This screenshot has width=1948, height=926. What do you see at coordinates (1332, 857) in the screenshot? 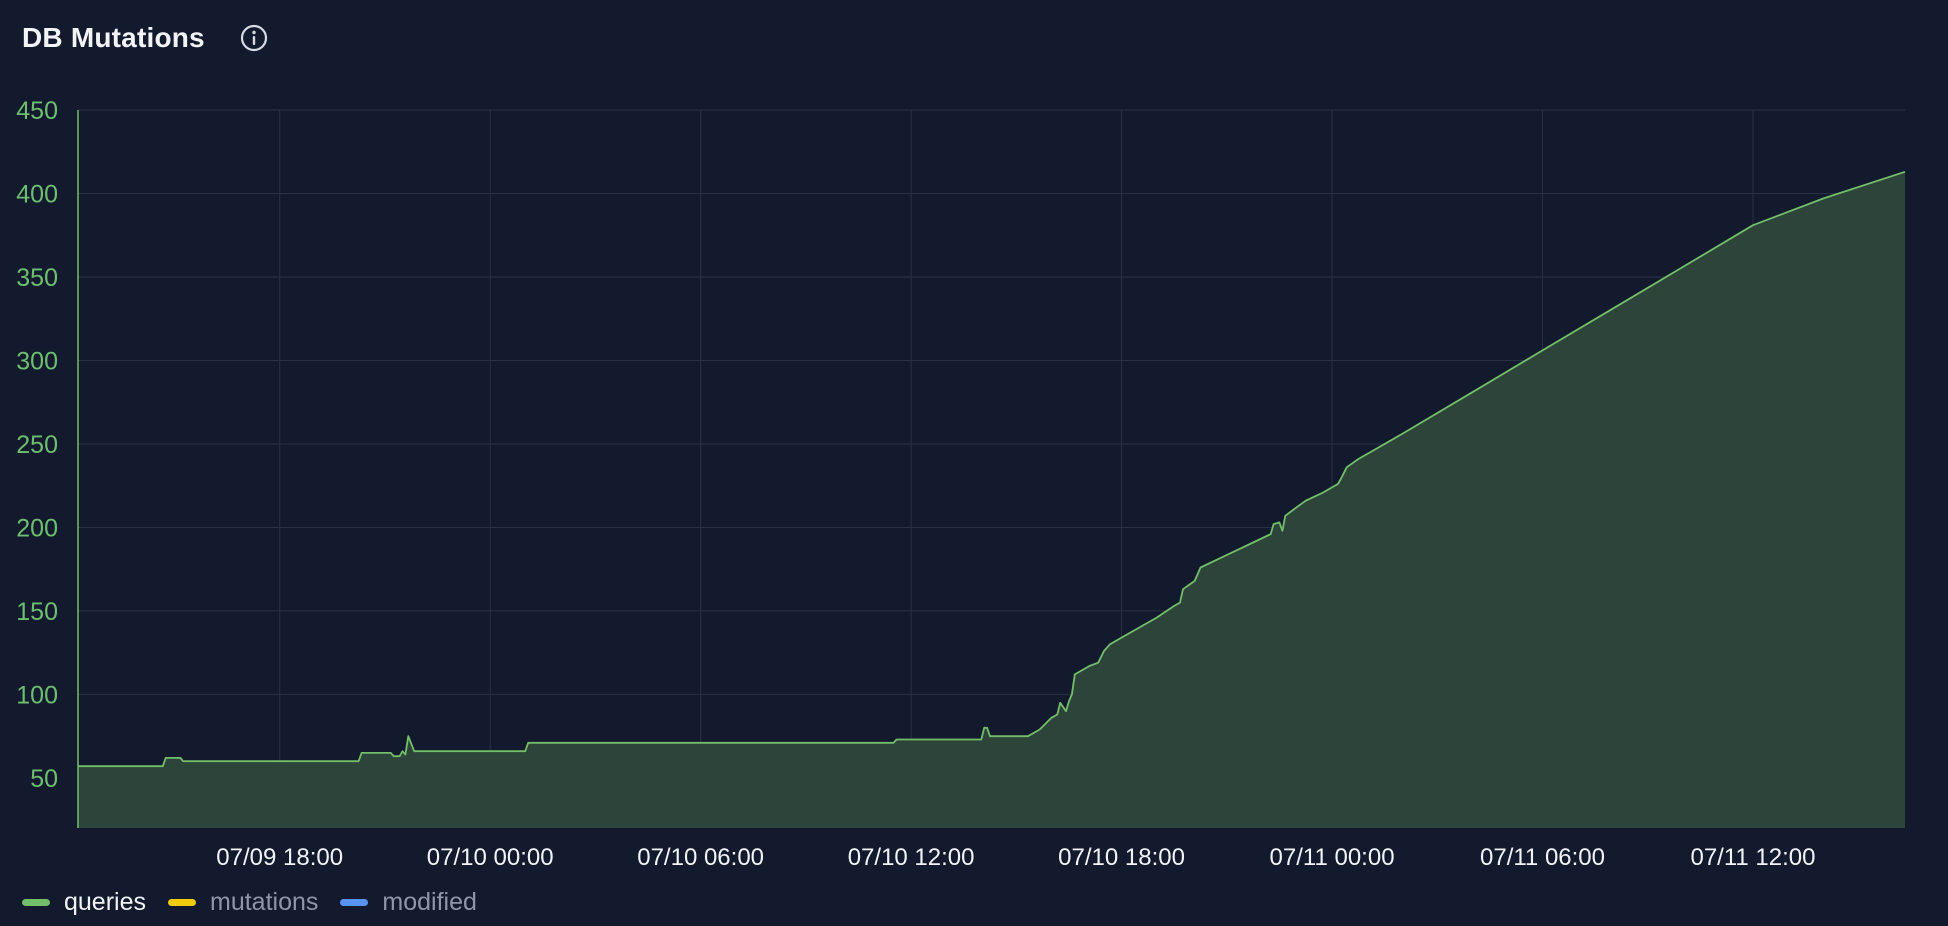
I see `x-tick-label: 07/11 00:00` at bounding box center [1332, 857].